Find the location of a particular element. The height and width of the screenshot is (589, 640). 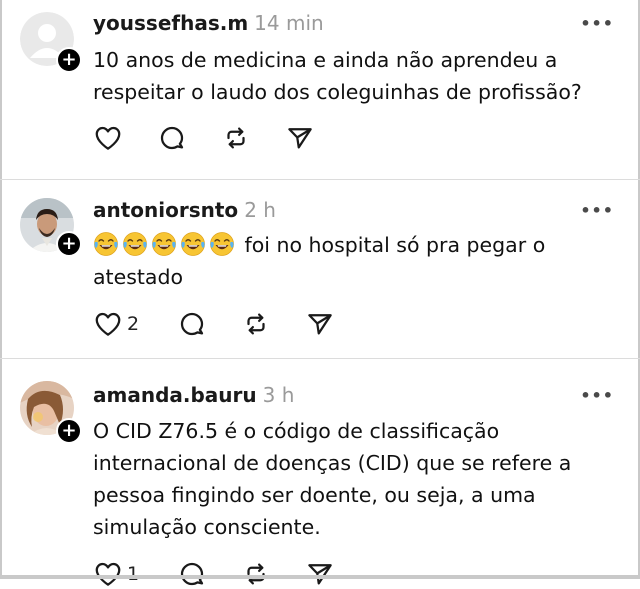

timestamp: 14 min is located at coordinates (289, 23).